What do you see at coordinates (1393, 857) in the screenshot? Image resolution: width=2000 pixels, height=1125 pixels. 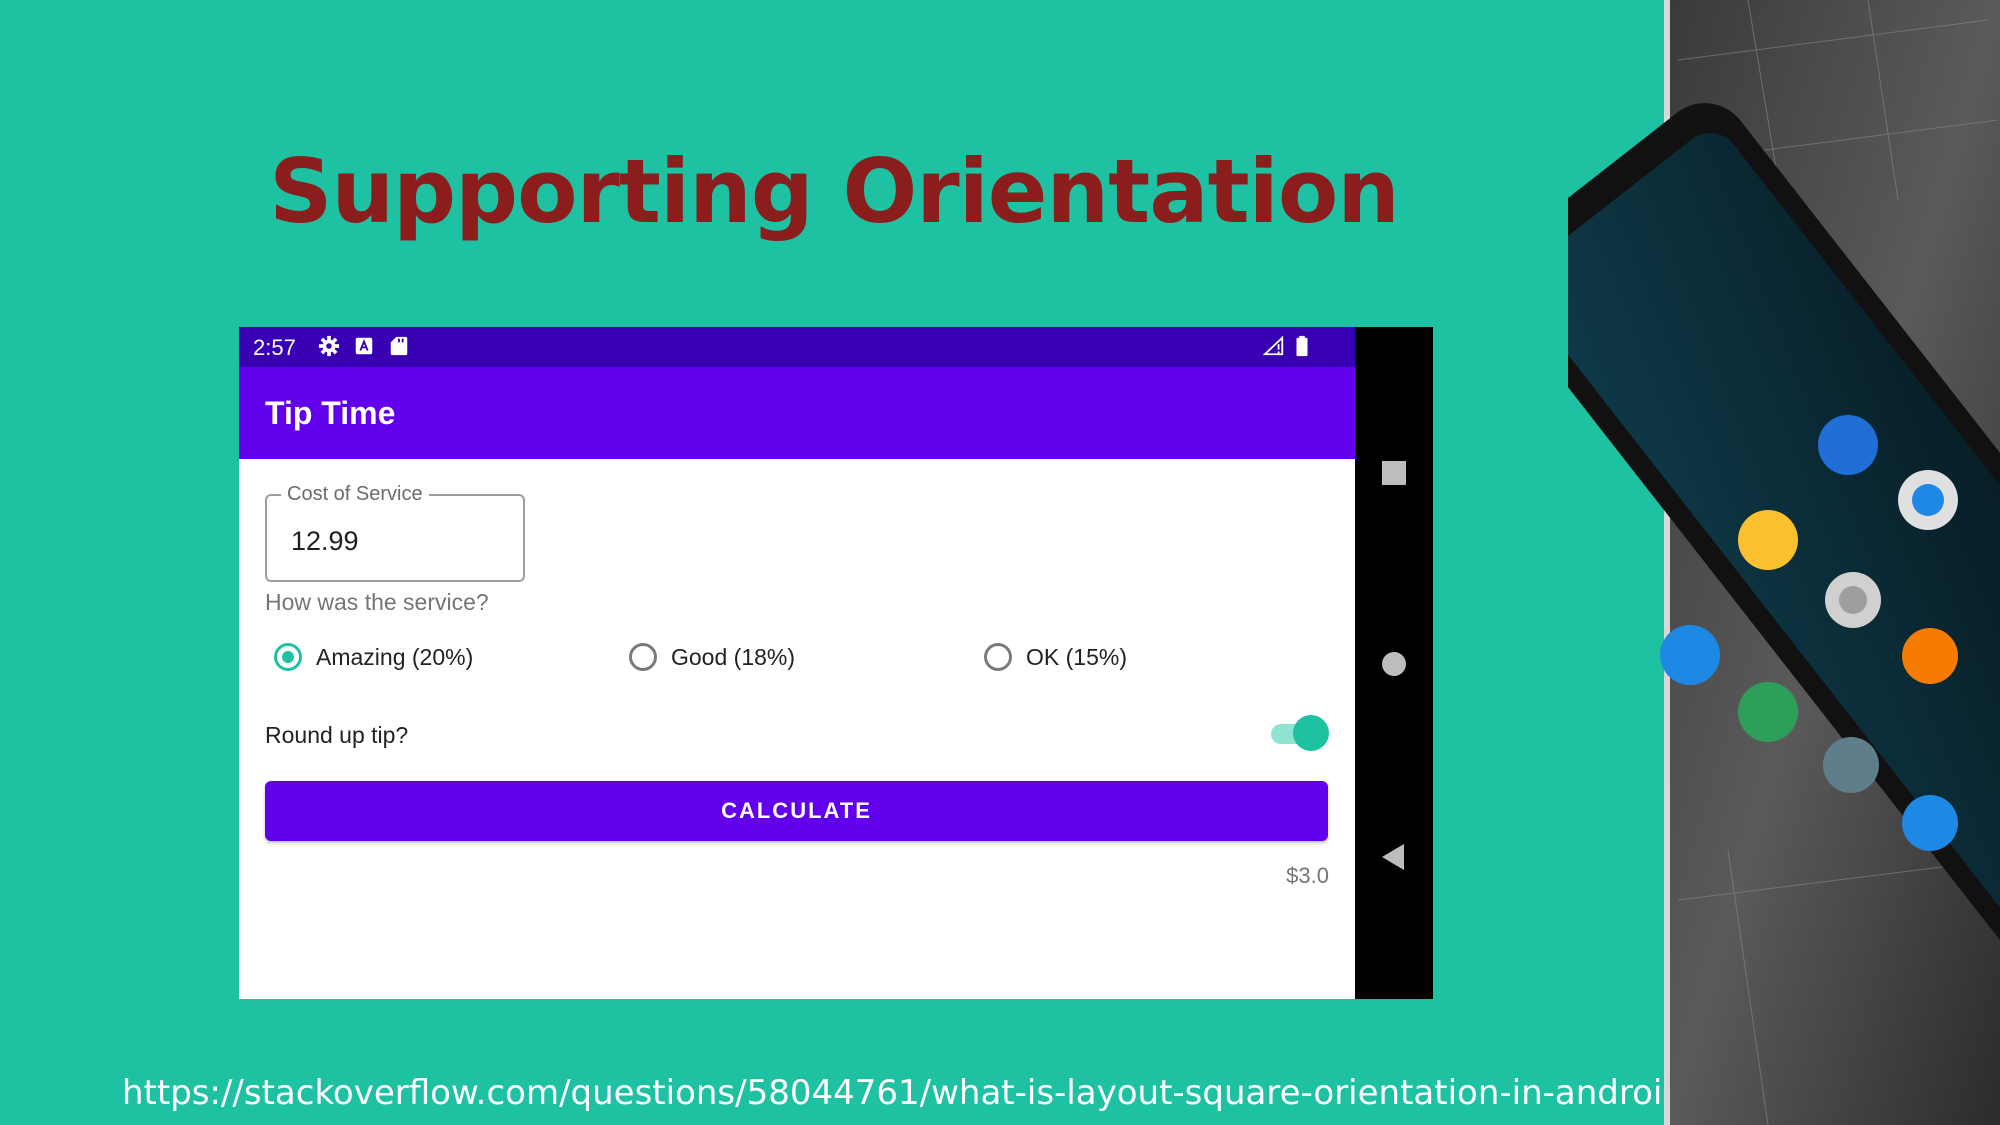 I see `back-icon` at bounding box center [1393, 857].